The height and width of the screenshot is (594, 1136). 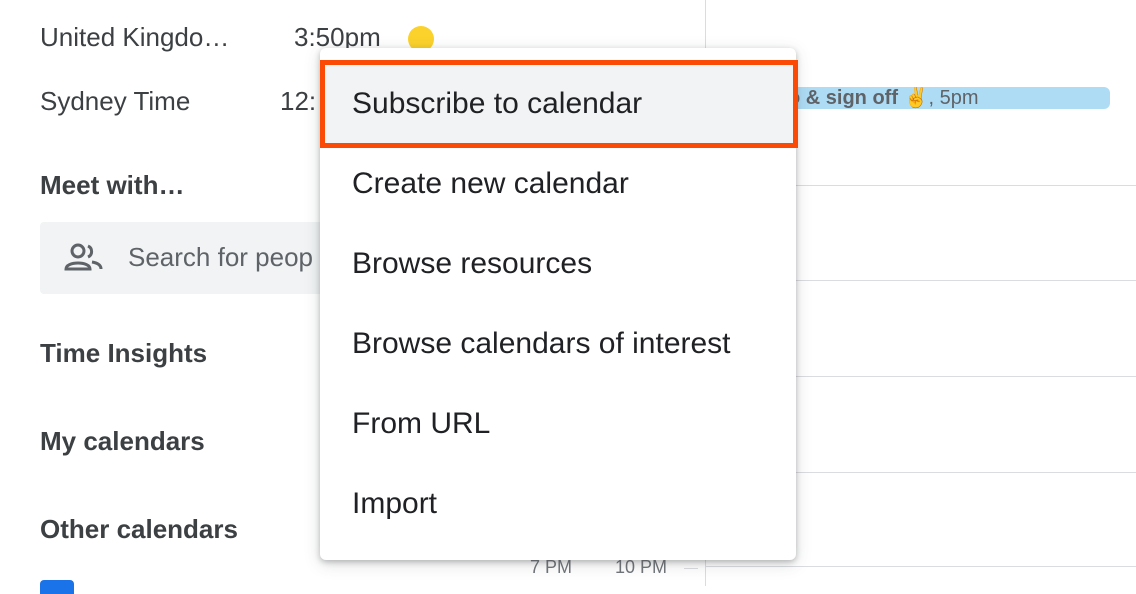 What do you see at coordinates (558, 264) in the screenshot?
I see `menu-item-browse-resources: Browse resources` at bounding box center [558, 264].